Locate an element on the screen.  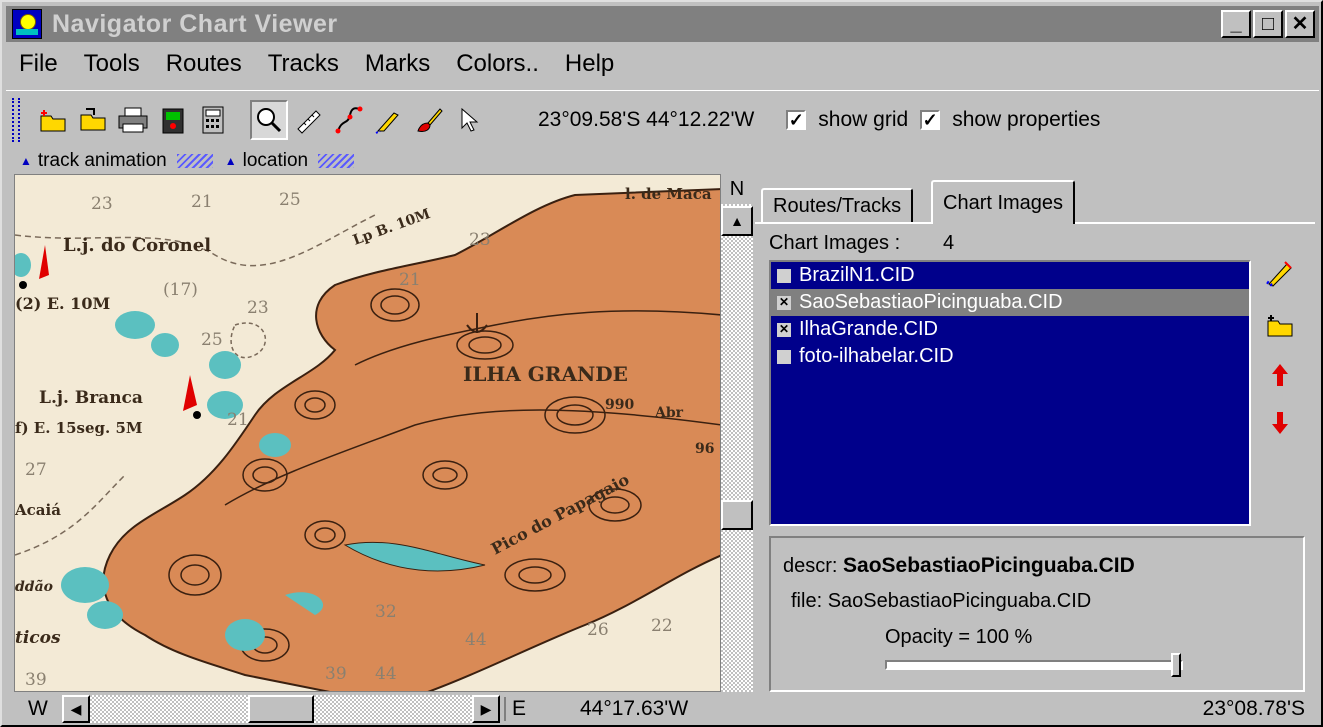
map-label: ILHA GRANDE is located at coordinates (545, 374).